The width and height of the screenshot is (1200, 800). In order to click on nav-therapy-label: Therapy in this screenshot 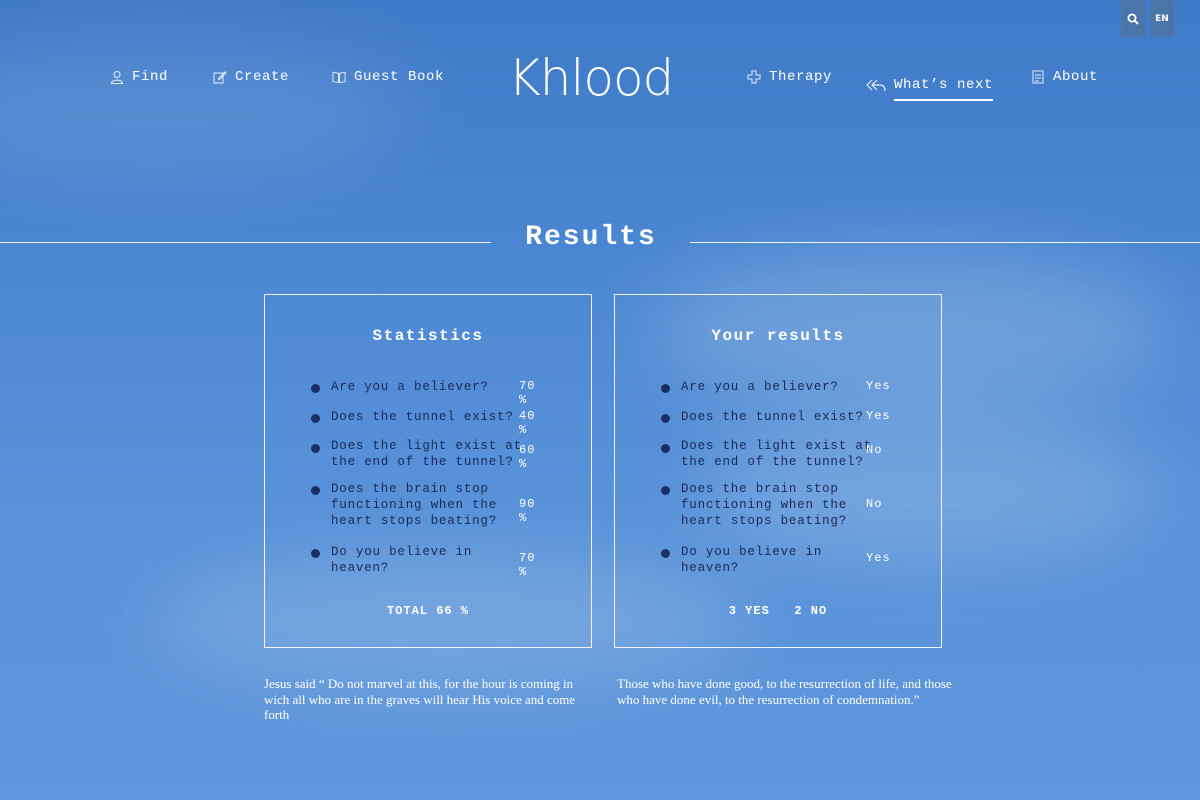, I will do `click(801, 77)`.